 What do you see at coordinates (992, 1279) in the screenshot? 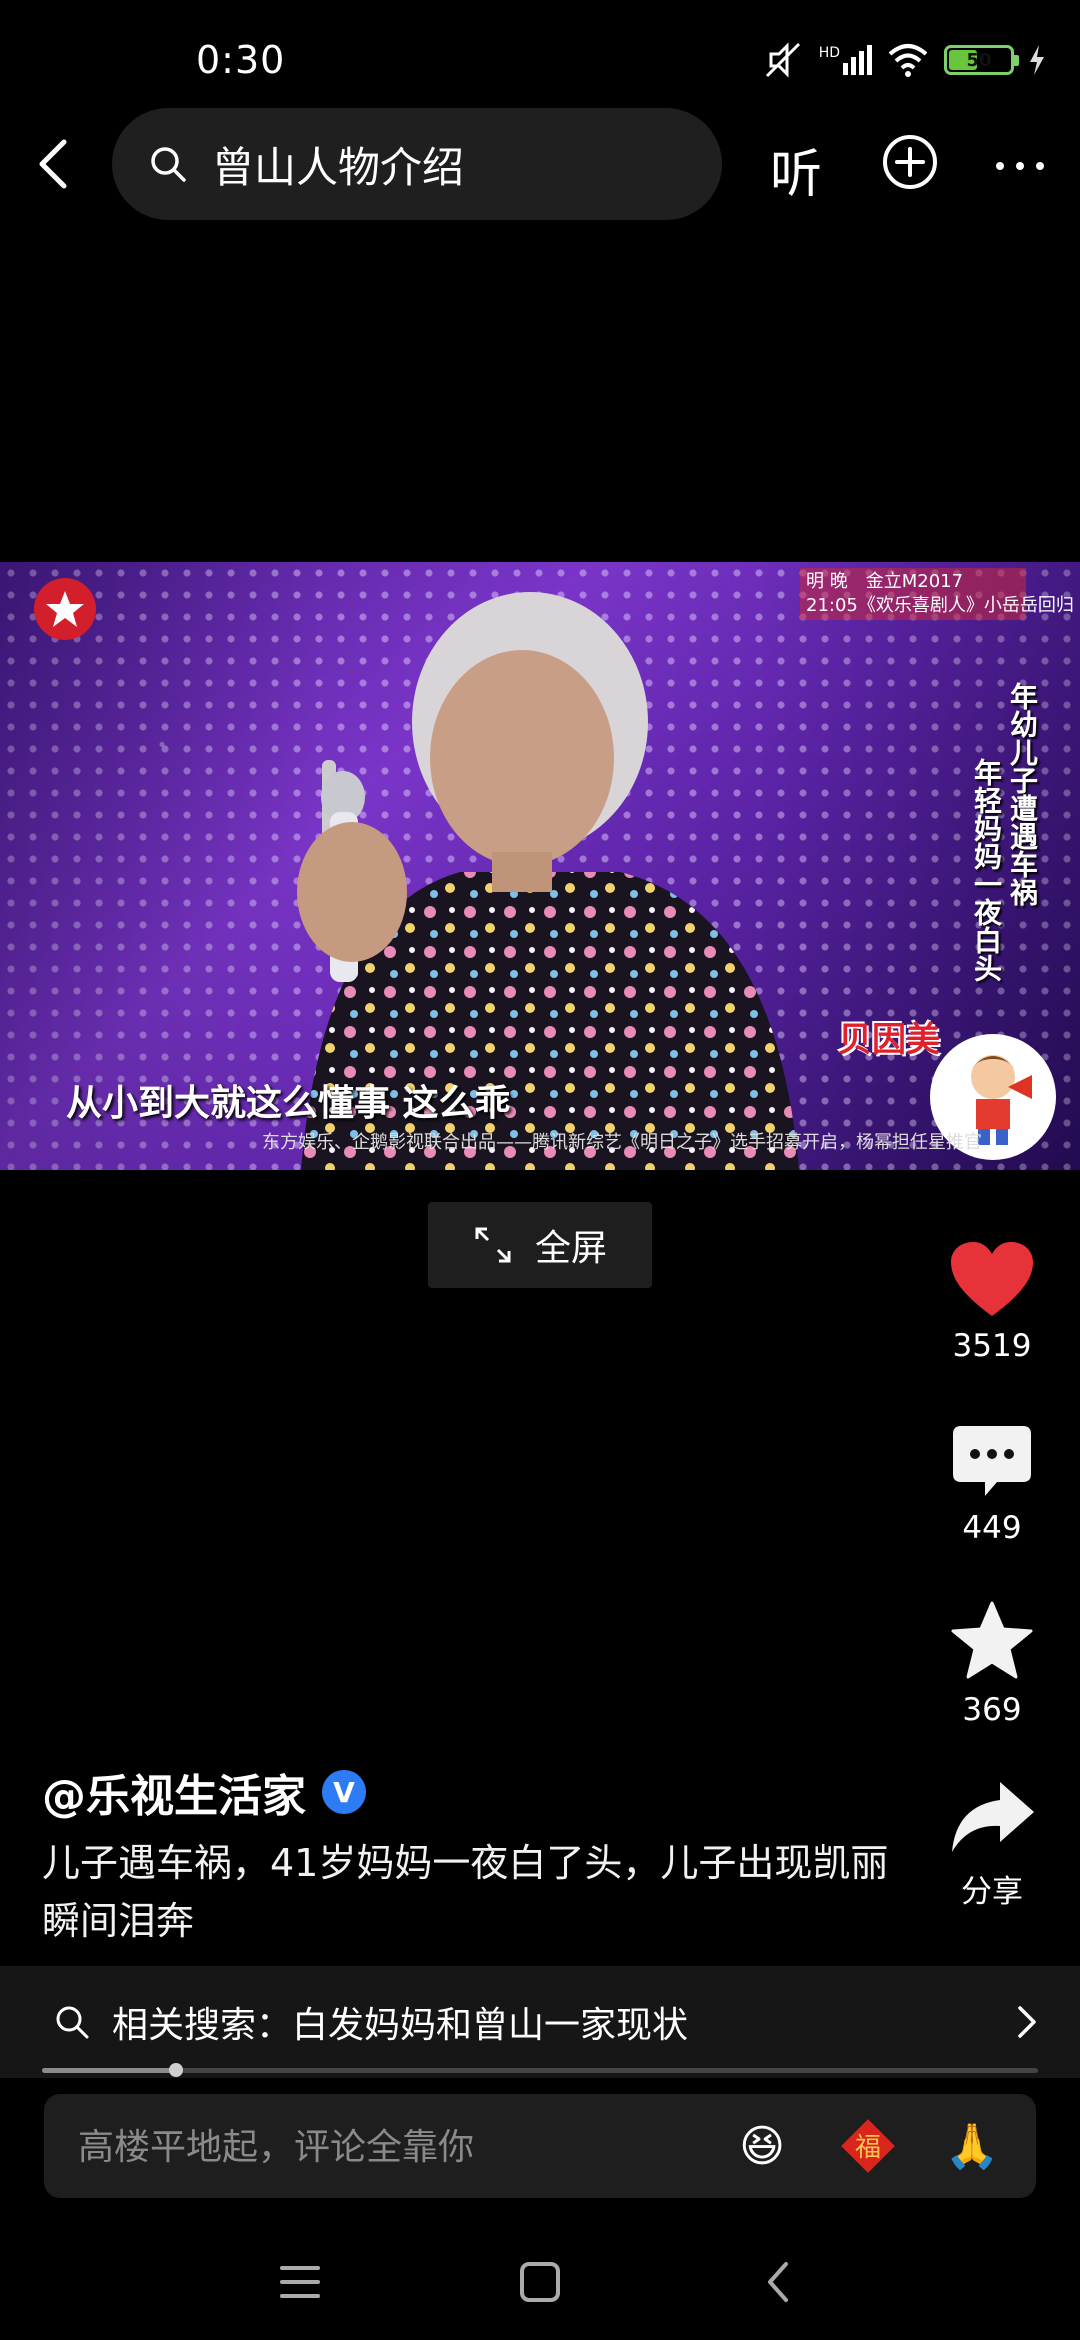
I see `heart-icon` at bounding box center [992, 1279].